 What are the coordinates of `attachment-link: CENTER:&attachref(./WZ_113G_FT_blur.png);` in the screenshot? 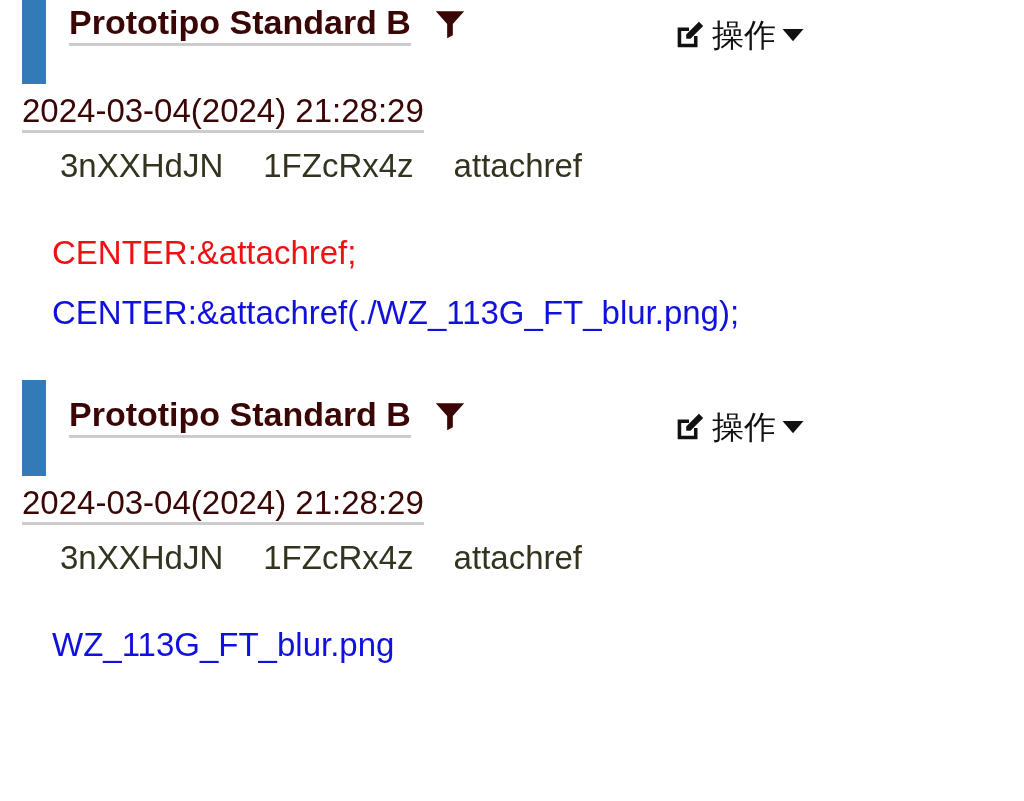 It's located at (396, 312).